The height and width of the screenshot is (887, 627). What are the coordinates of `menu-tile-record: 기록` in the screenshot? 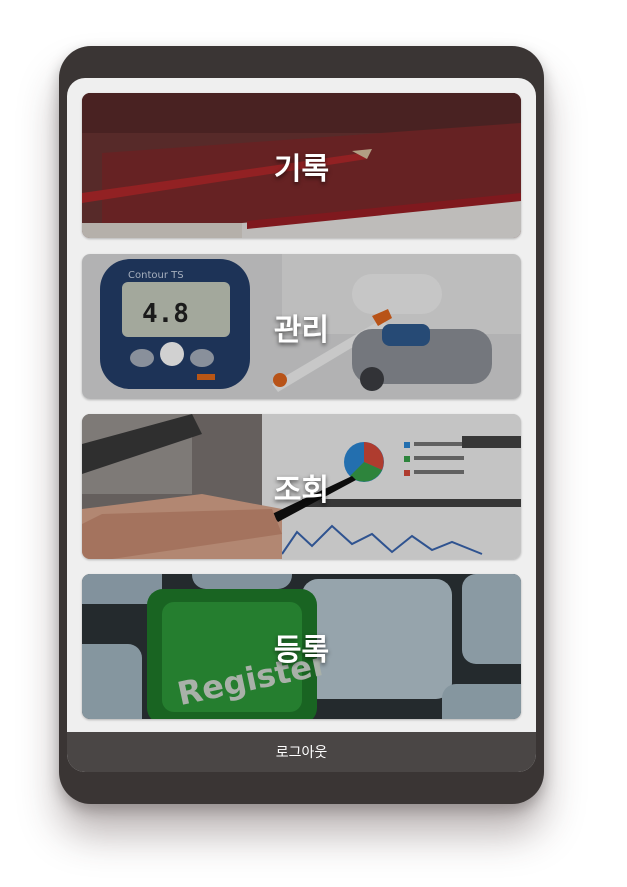 It's located at (301, 165).